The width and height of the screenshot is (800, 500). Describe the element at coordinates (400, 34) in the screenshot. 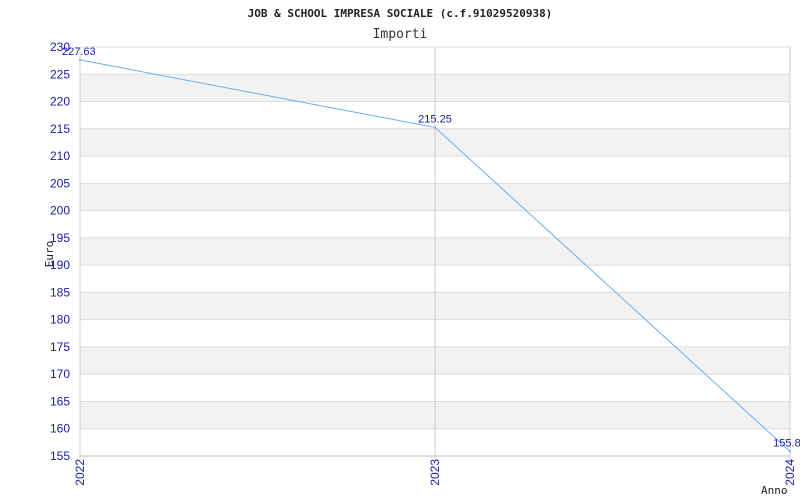

I see `chart-subtitle: Importi` at that location.